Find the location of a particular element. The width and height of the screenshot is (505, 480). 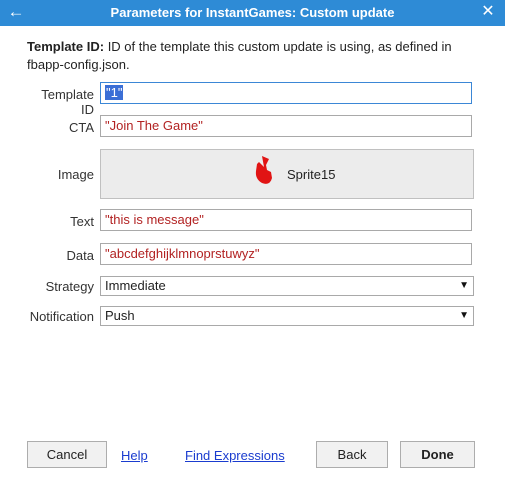

cta-label: CTA is located at coordinates (81, 127).